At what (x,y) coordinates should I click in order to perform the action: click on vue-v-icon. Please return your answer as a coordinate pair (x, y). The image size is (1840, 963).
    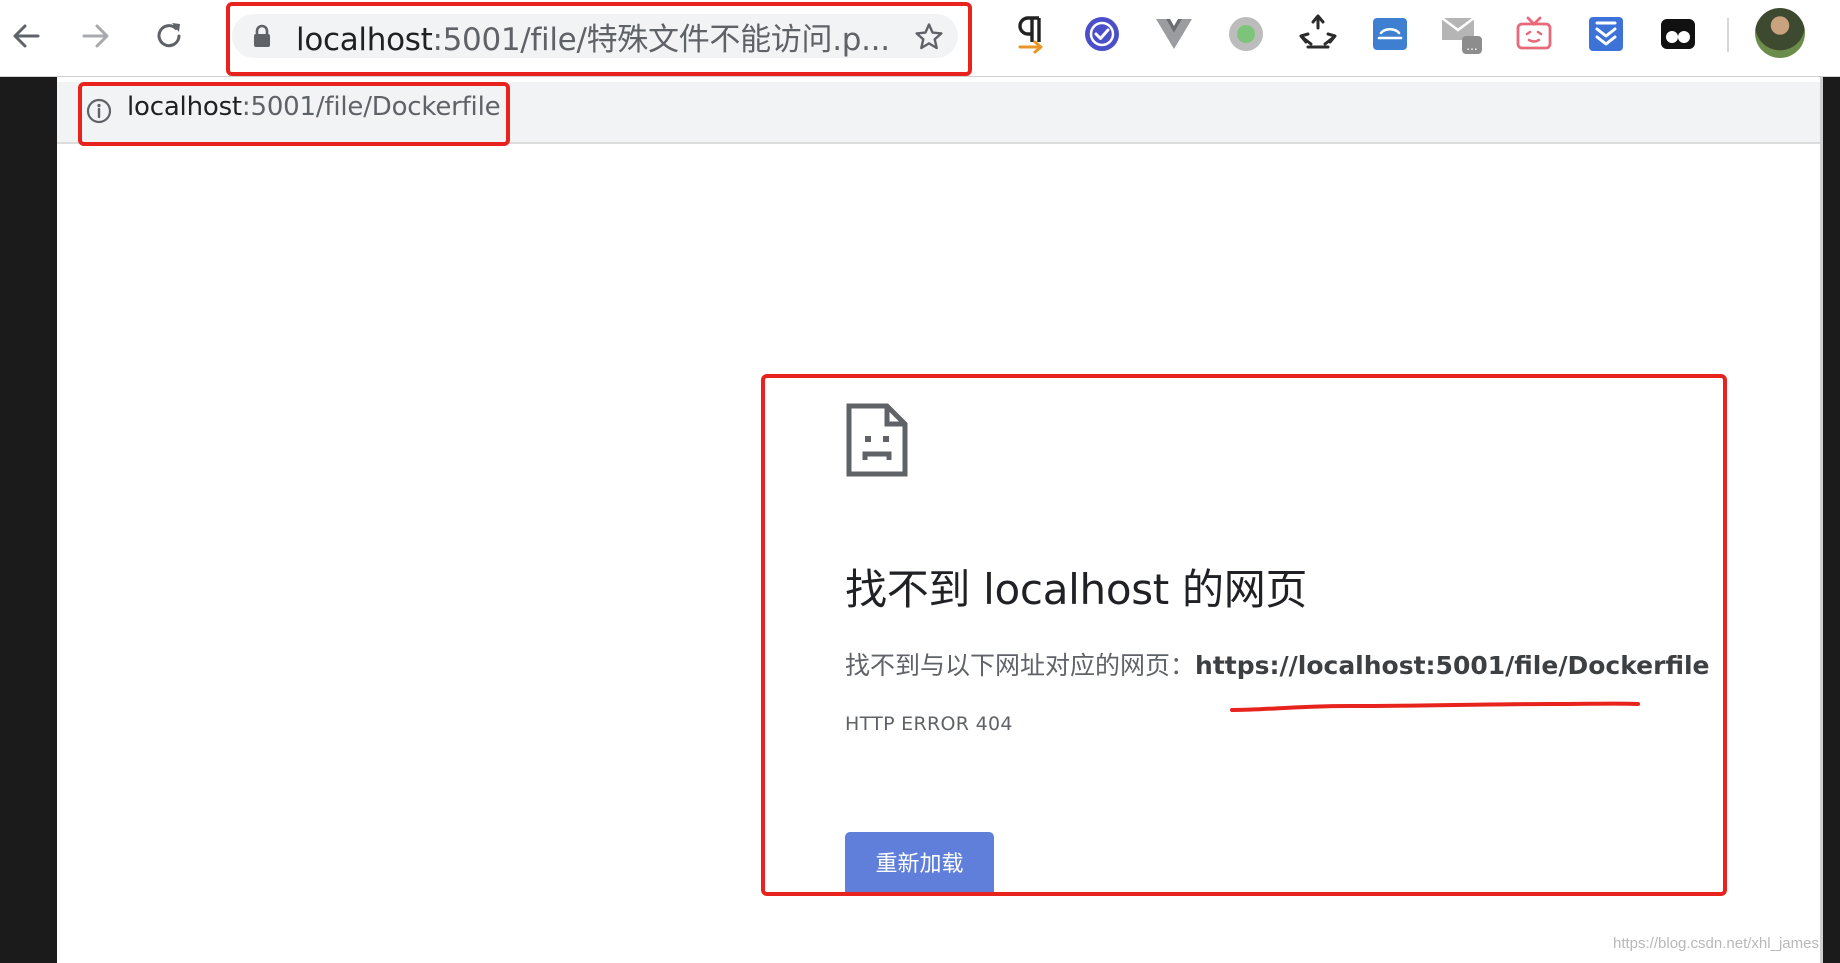
    Looking at the image, I should click on (1174, 34).